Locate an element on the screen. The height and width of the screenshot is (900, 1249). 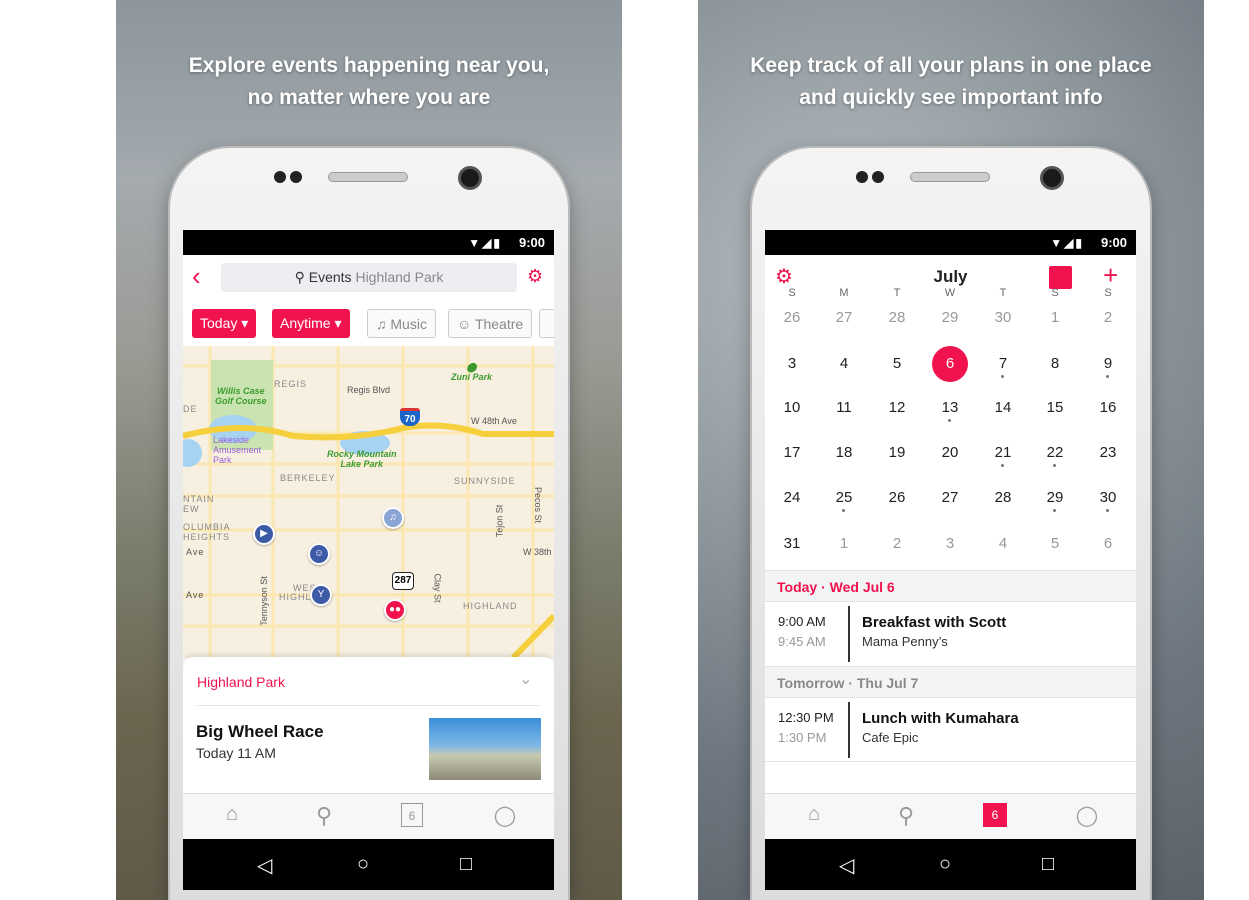
calendar-day: 15 is located at coordinates (1055, 408).